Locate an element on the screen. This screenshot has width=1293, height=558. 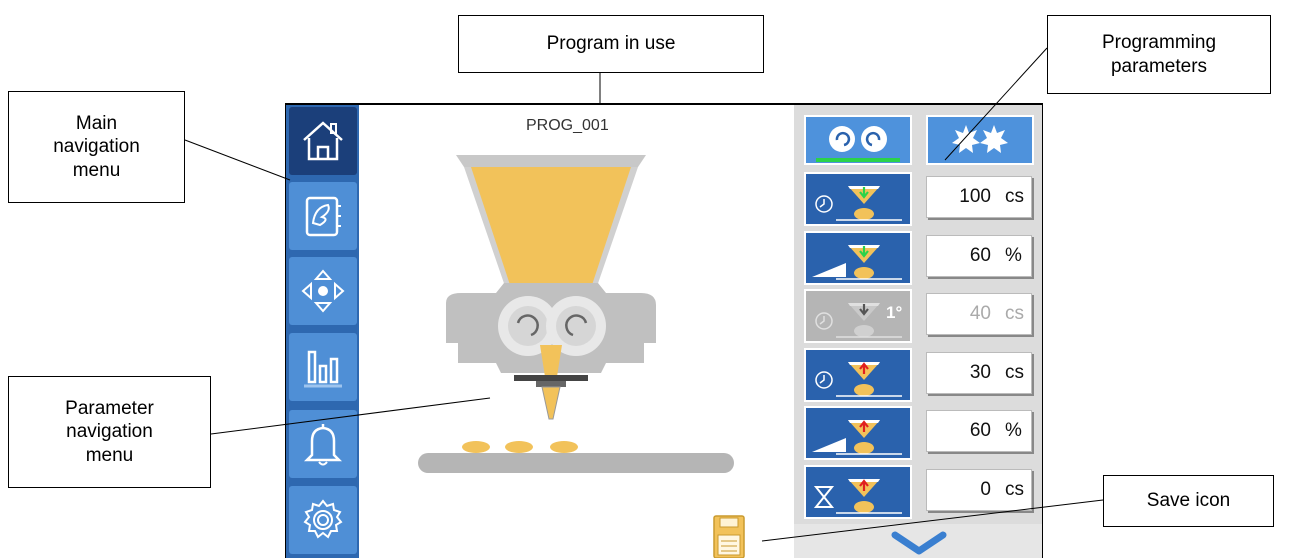
hourglass-dosing-icon is located at coordinates (857, 496).